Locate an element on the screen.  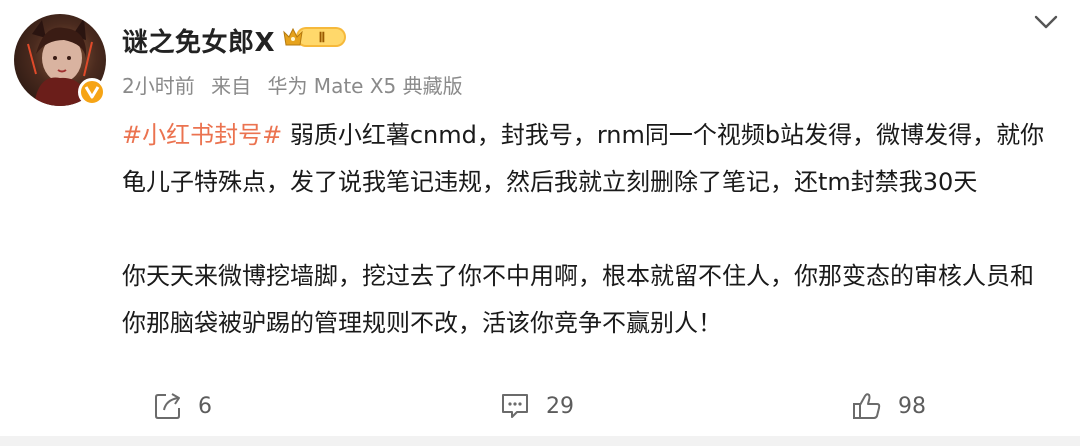
rank-label: Ⅱ is located at coordinates (322, 38).